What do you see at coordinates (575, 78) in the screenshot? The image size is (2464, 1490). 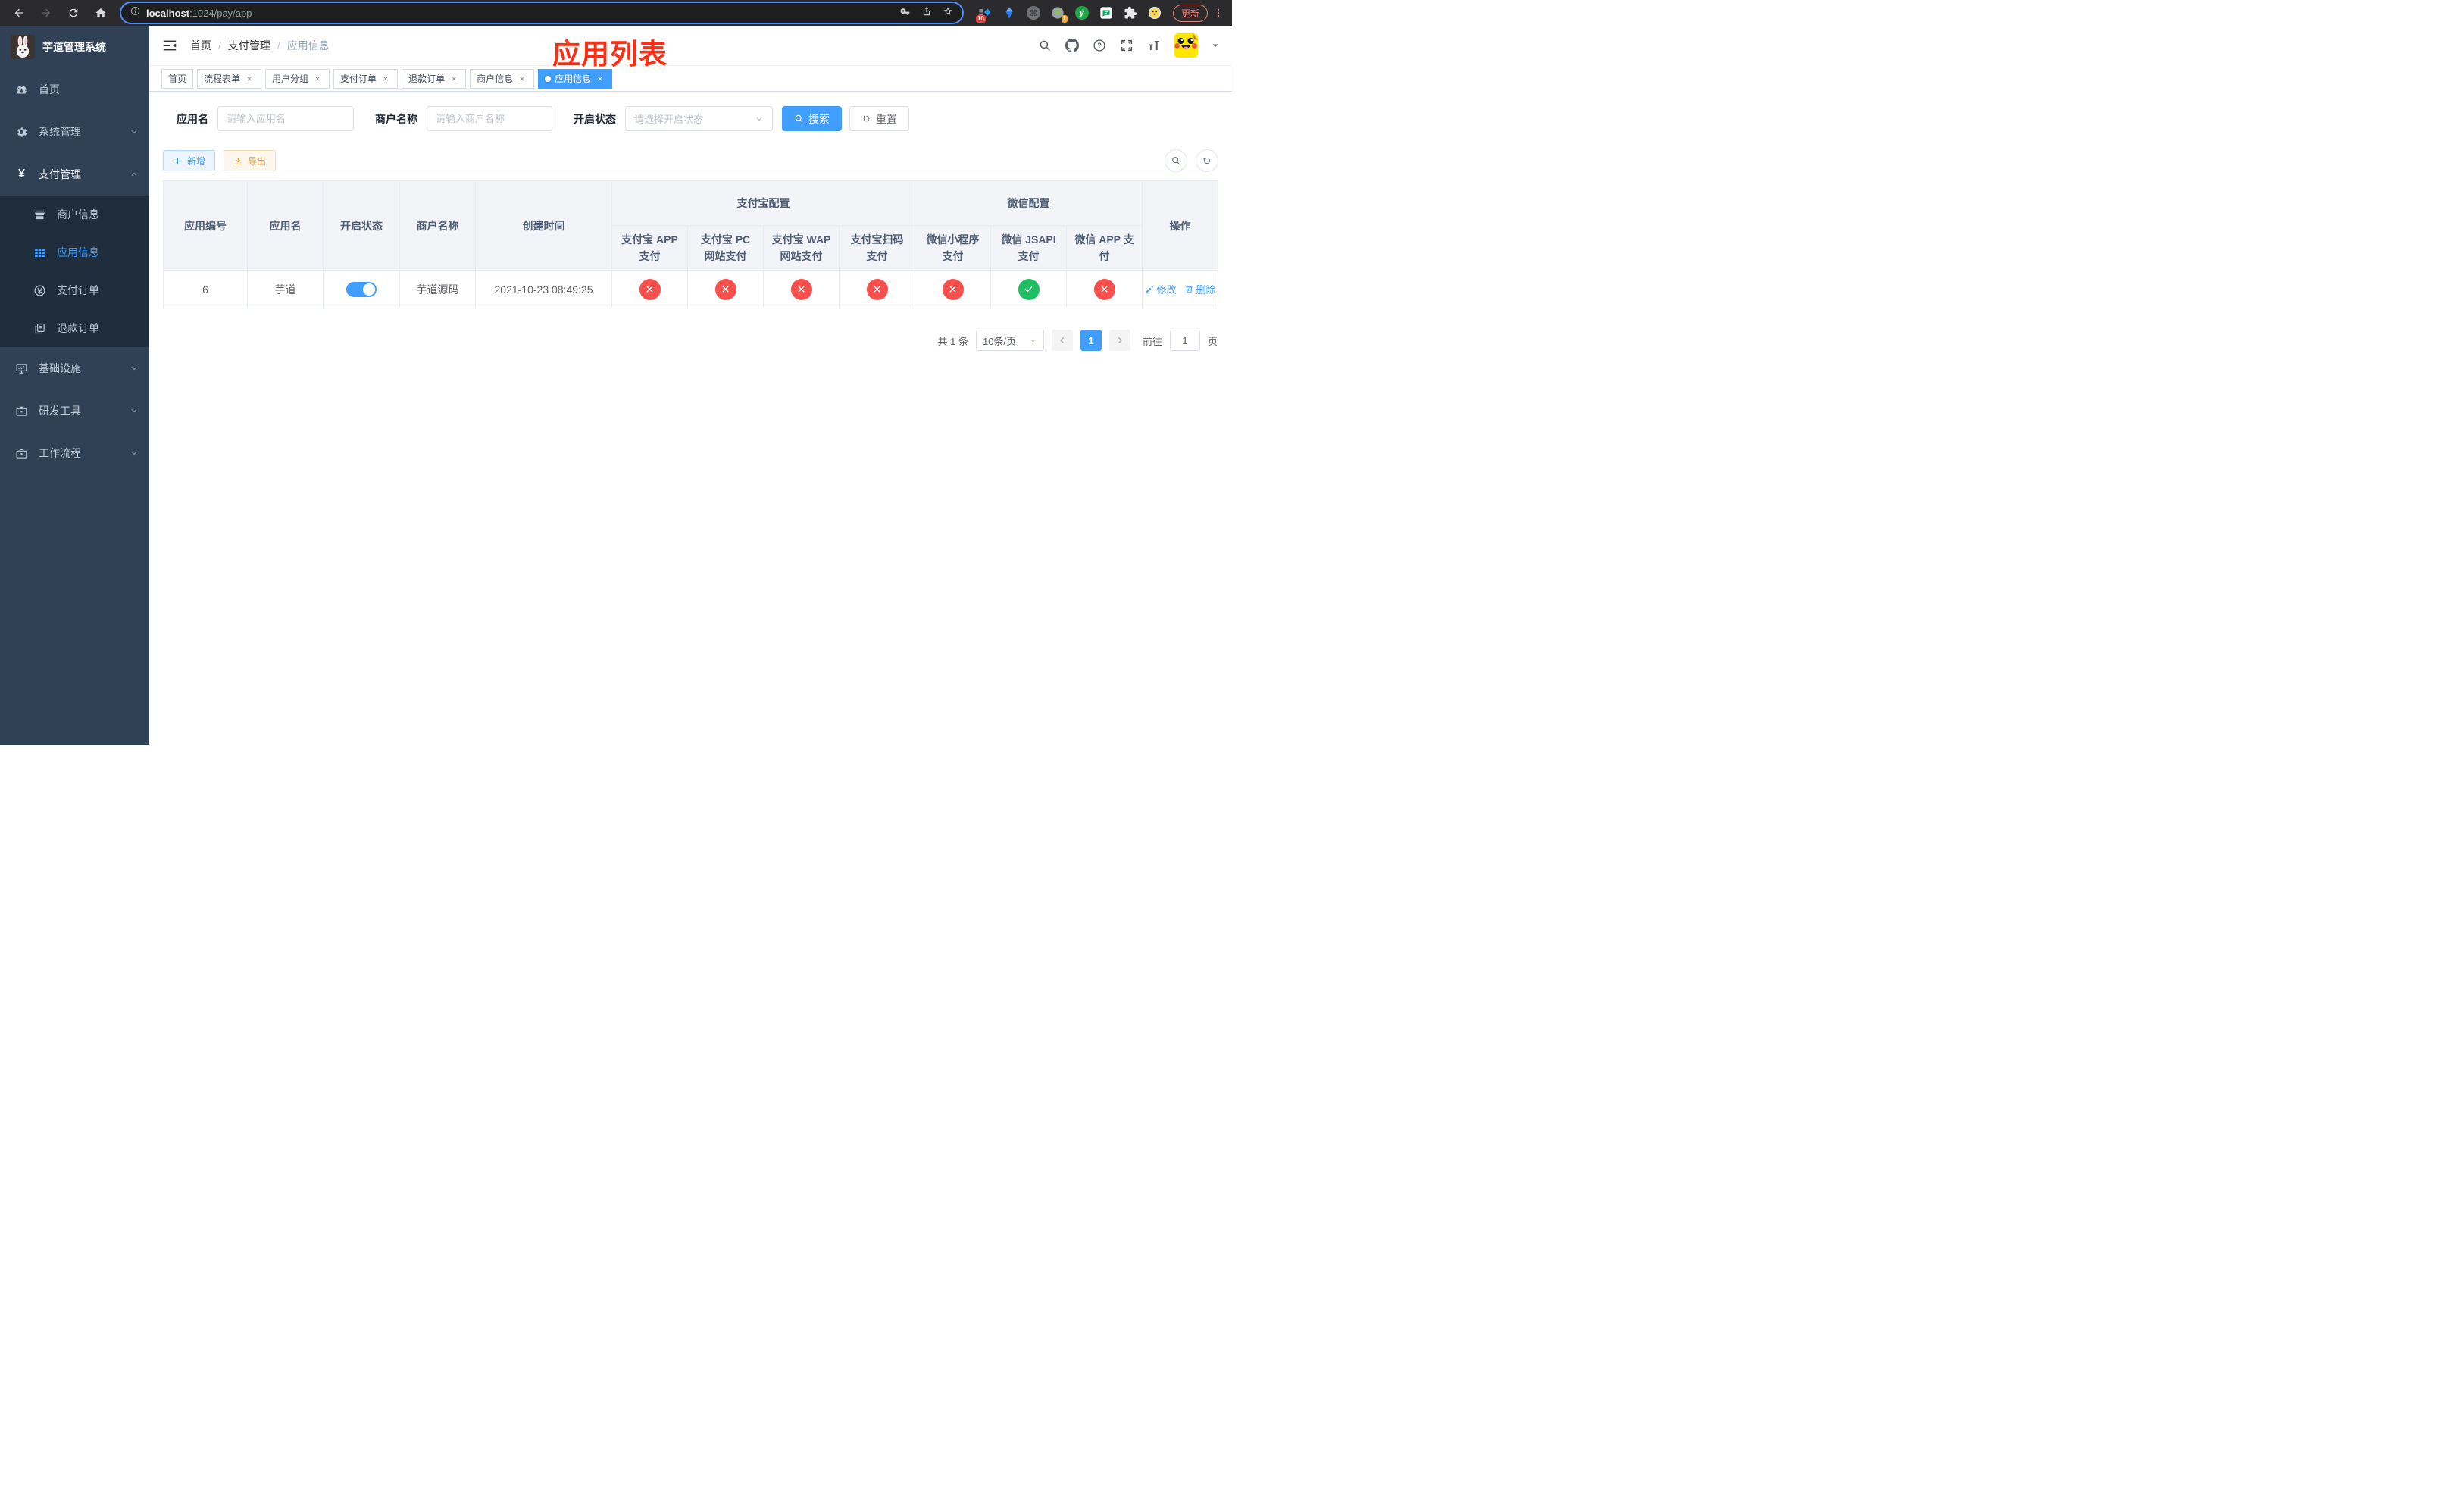 I see `tab-app-info: 应用信息 ×` at bounding box center [575, 78].